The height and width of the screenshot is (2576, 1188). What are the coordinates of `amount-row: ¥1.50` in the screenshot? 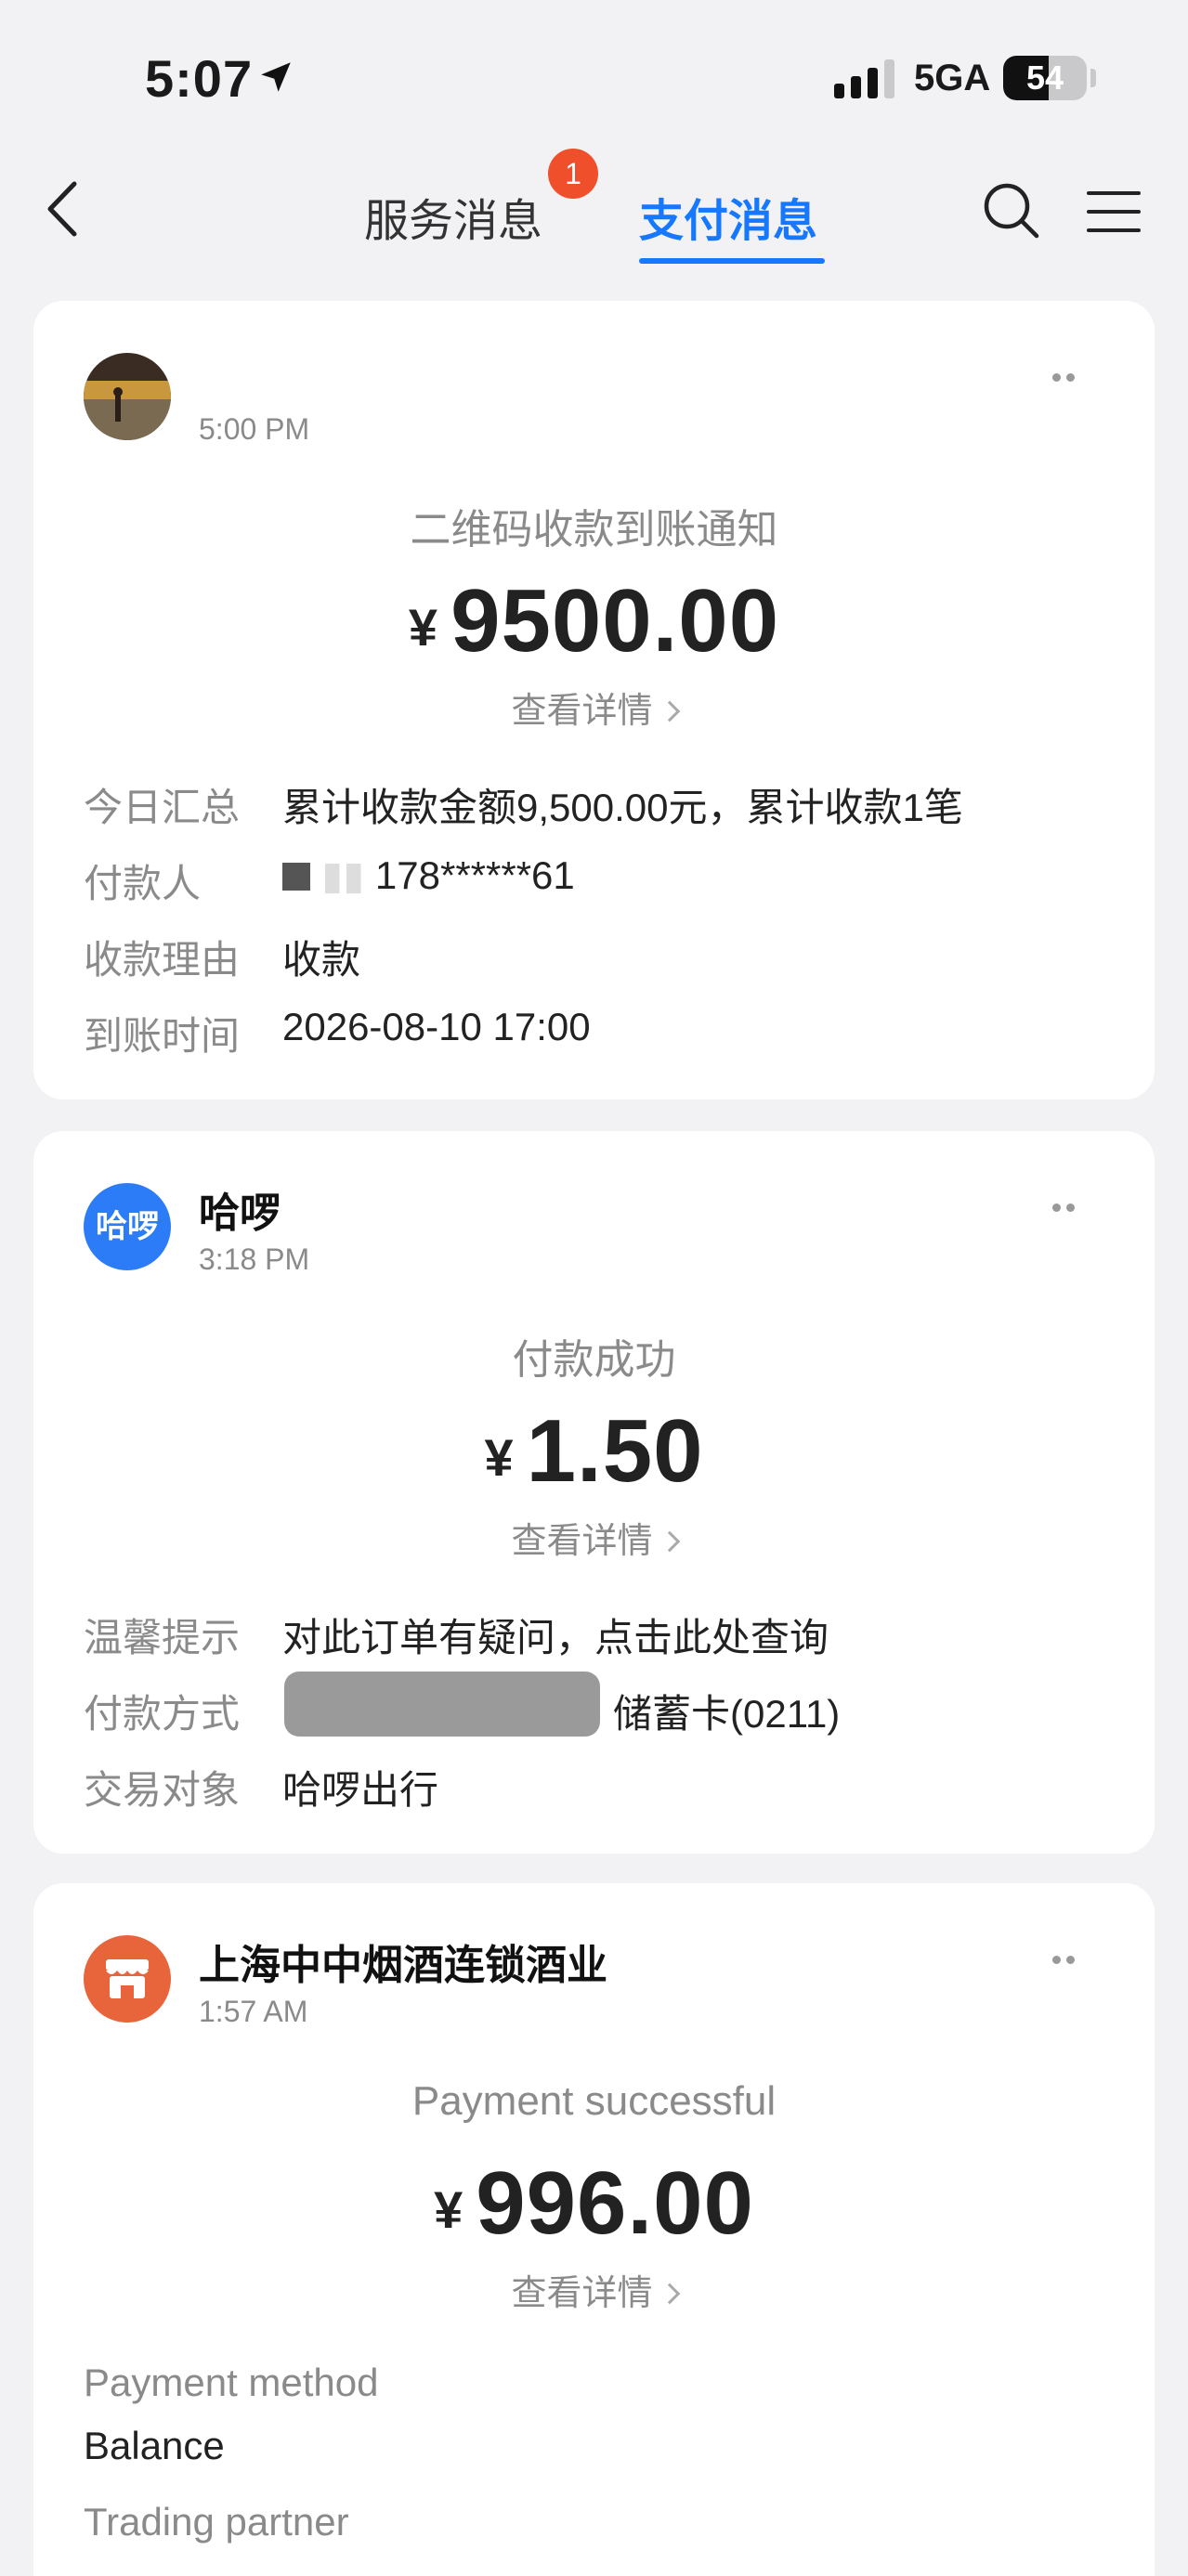 It's located at (594, 1451).